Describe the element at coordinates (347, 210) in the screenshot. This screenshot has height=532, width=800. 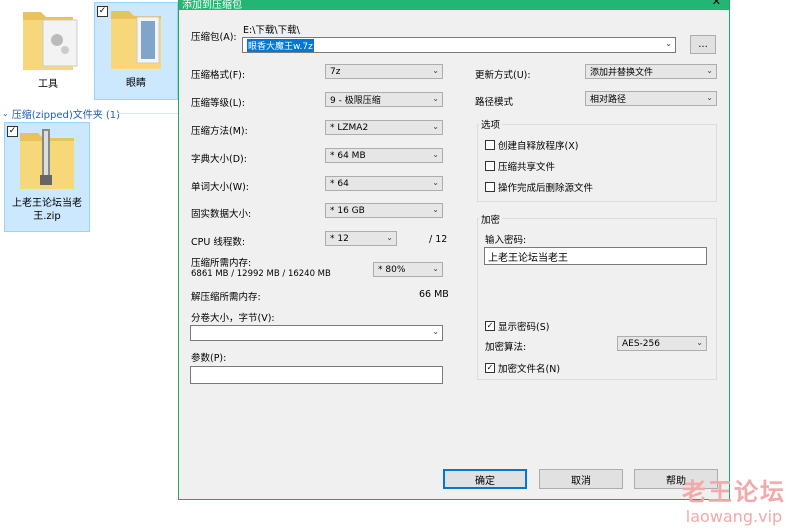
I see `solid-value: * 16 GB` at that location.